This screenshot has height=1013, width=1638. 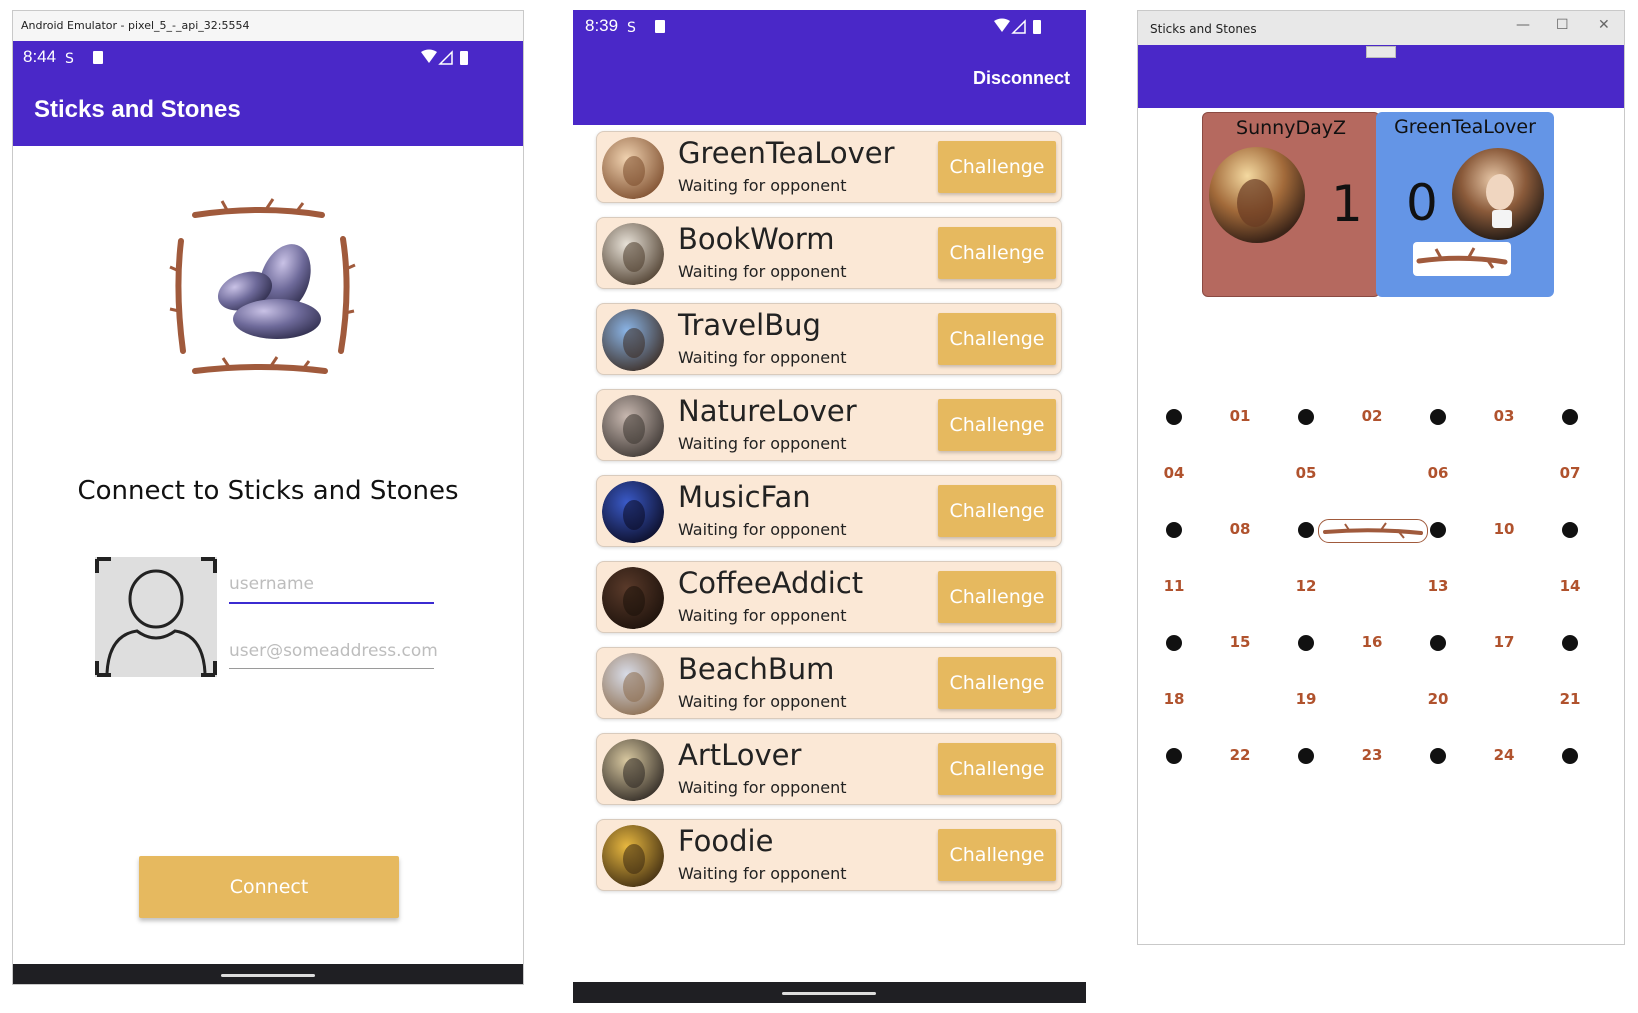 I want to click on player2-stick-indicator, so click(x=1462, y=259).